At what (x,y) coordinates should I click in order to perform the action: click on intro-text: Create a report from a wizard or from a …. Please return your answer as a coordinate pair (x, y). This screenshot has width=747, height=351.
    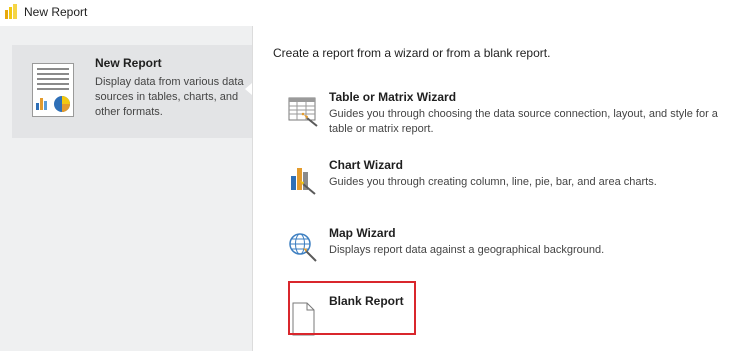
    Looking at the image, I should click on (412, 53).